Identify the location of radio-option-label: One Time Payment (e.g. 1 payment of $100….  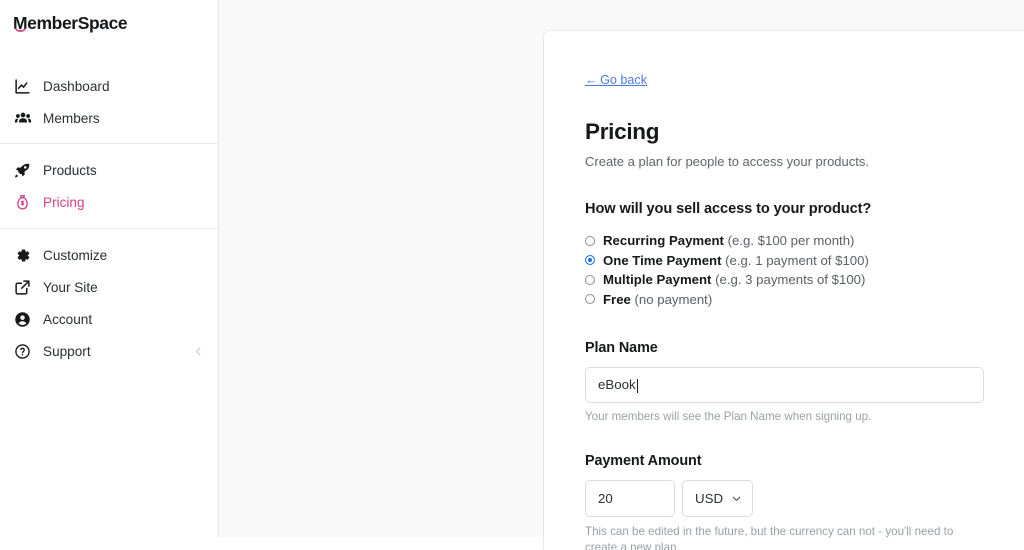
(736, 260).